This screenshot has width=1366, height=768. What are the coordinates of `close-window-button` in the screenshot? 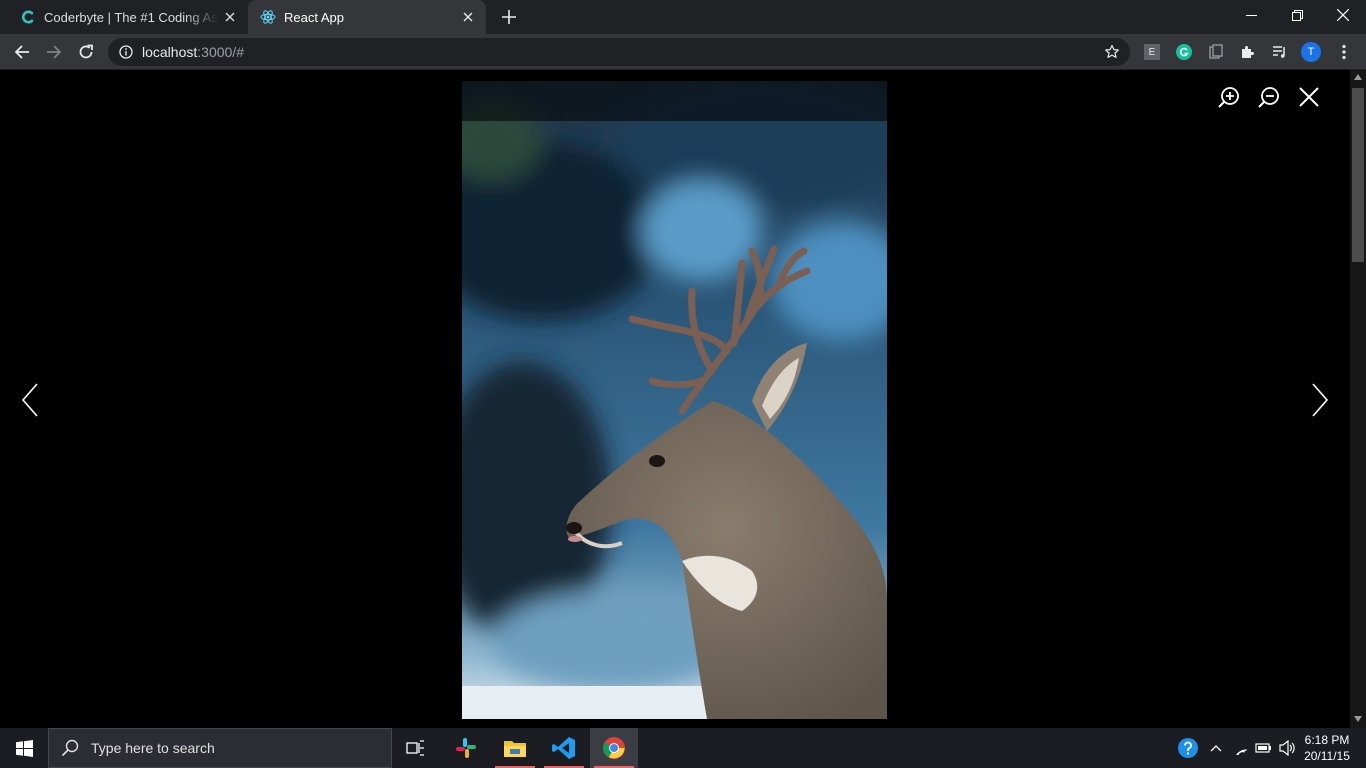 It's located at (1343, 15).